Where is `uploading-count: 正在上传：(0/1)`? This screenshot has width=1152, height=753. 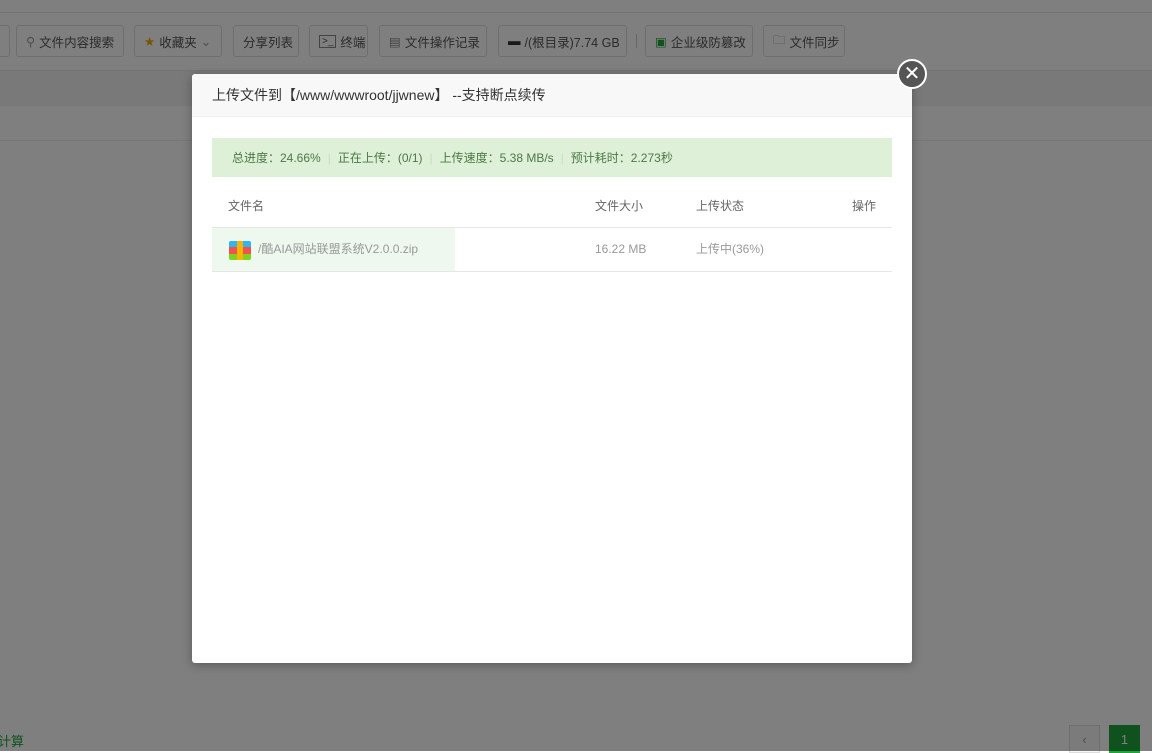 uploading-count: 正在上传：(0/1) is located at coordinates (380, 158).